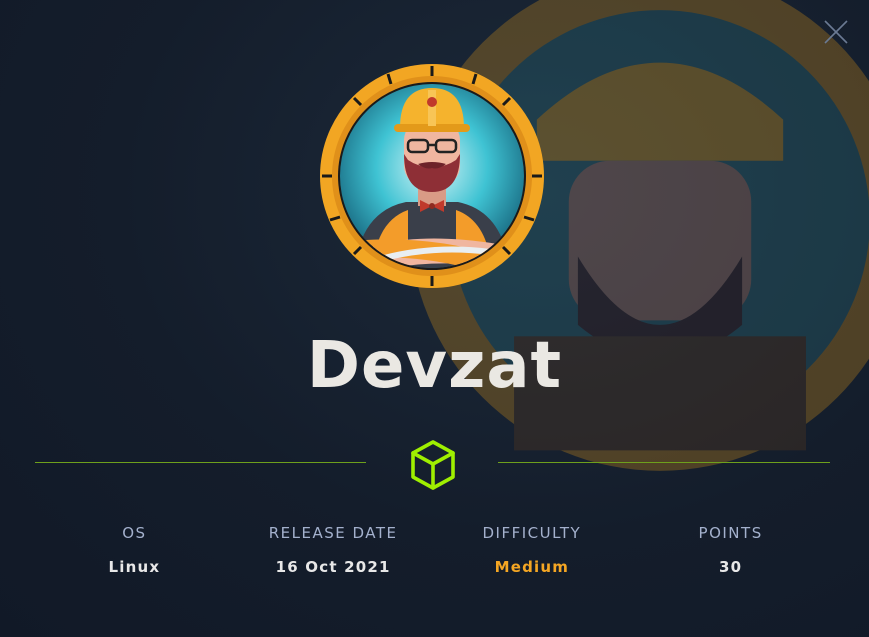  What do you see at coordinates (200, 462) in the screenshot?
I see `divider-left` at bounding box center [200, 462].